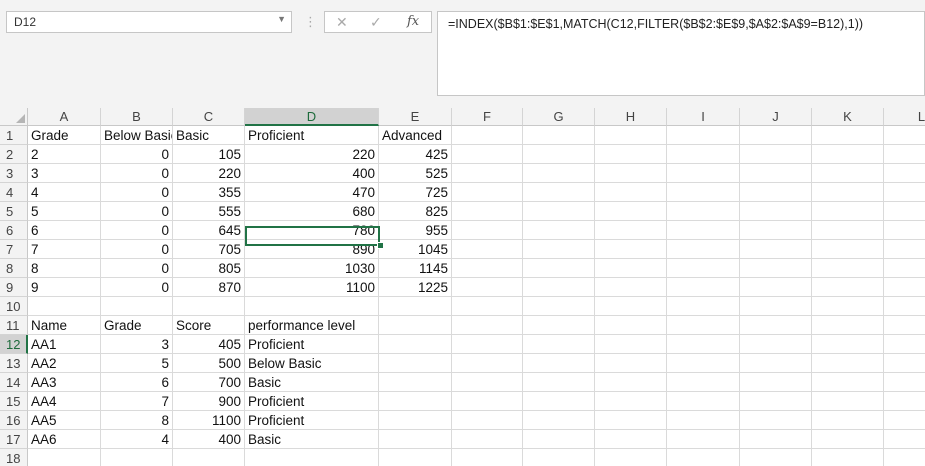  Describe the element at coordinates (136, 192) in the screenshot. I see `cell-b4: 0` at that location.